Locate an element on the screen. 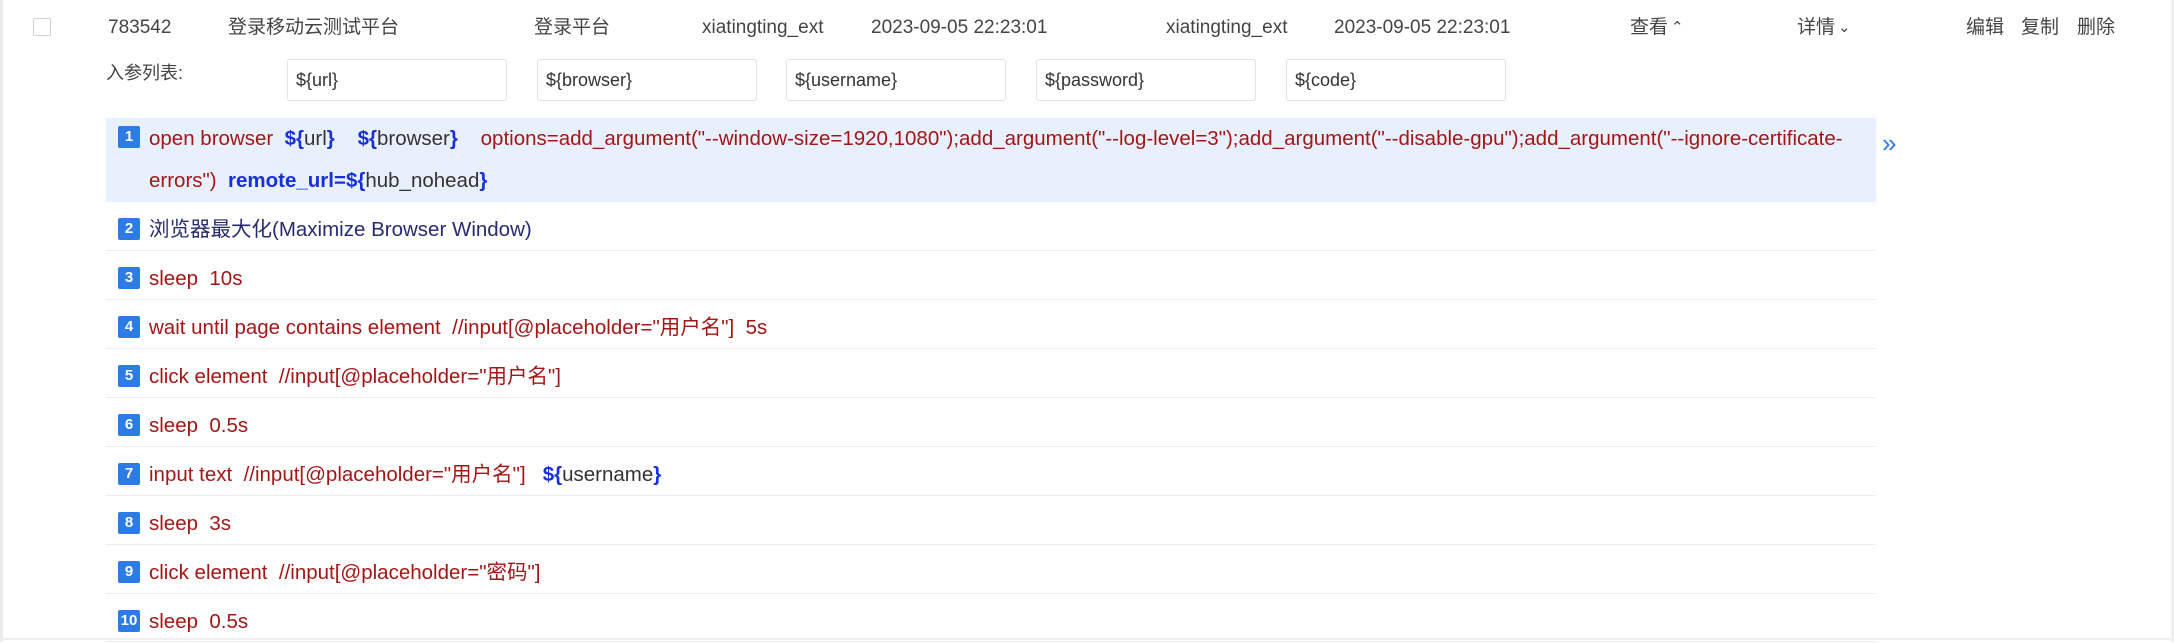  step-number: 5 is located at coordinates (129, 376).